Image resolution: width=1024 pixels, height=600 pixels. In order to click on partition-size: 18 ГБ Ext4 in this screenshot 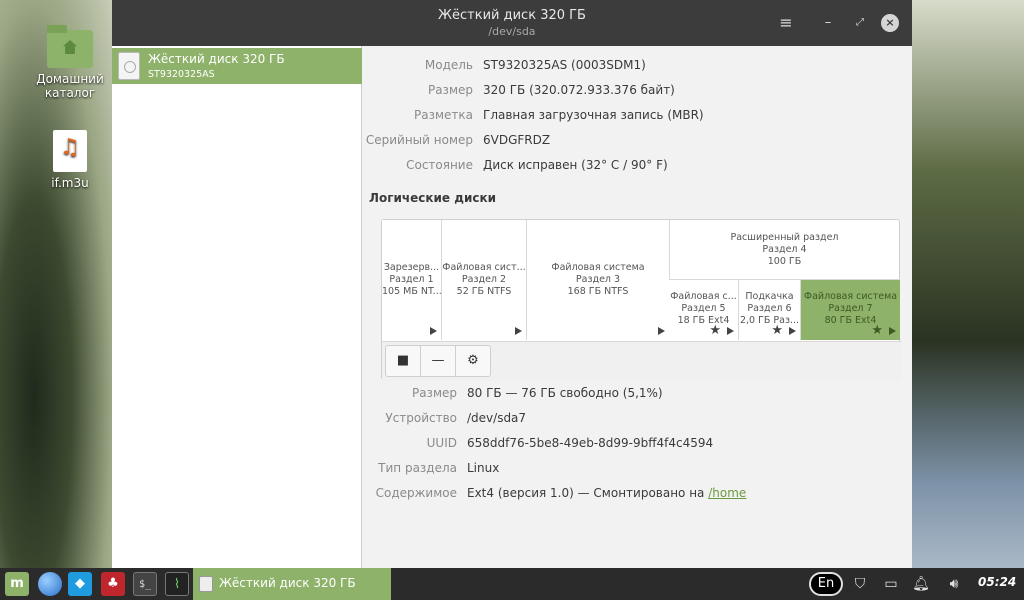, I will do `click(703, 320)`.